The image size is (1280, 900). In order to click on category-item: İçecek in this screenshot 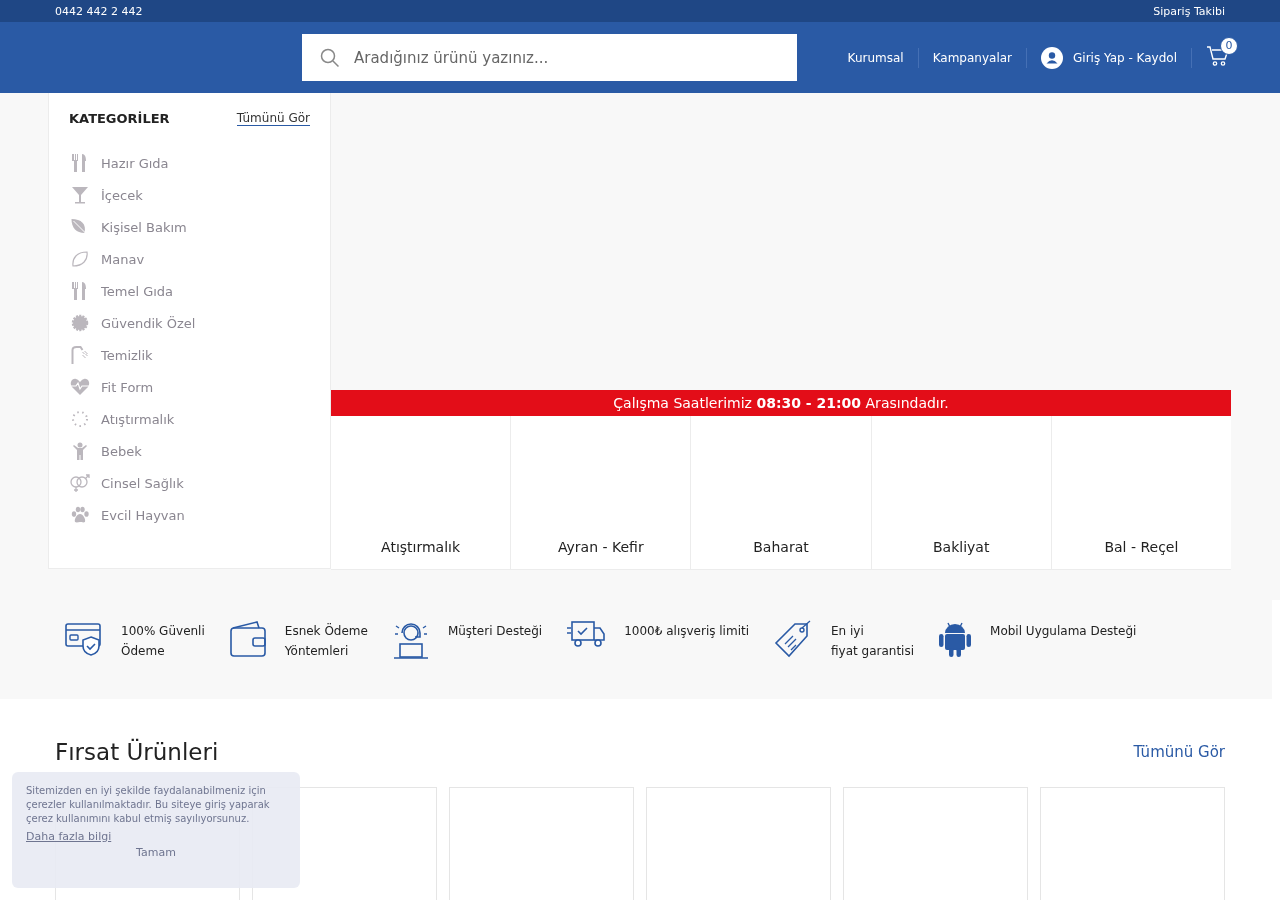, I will do `click(189, 195)`.